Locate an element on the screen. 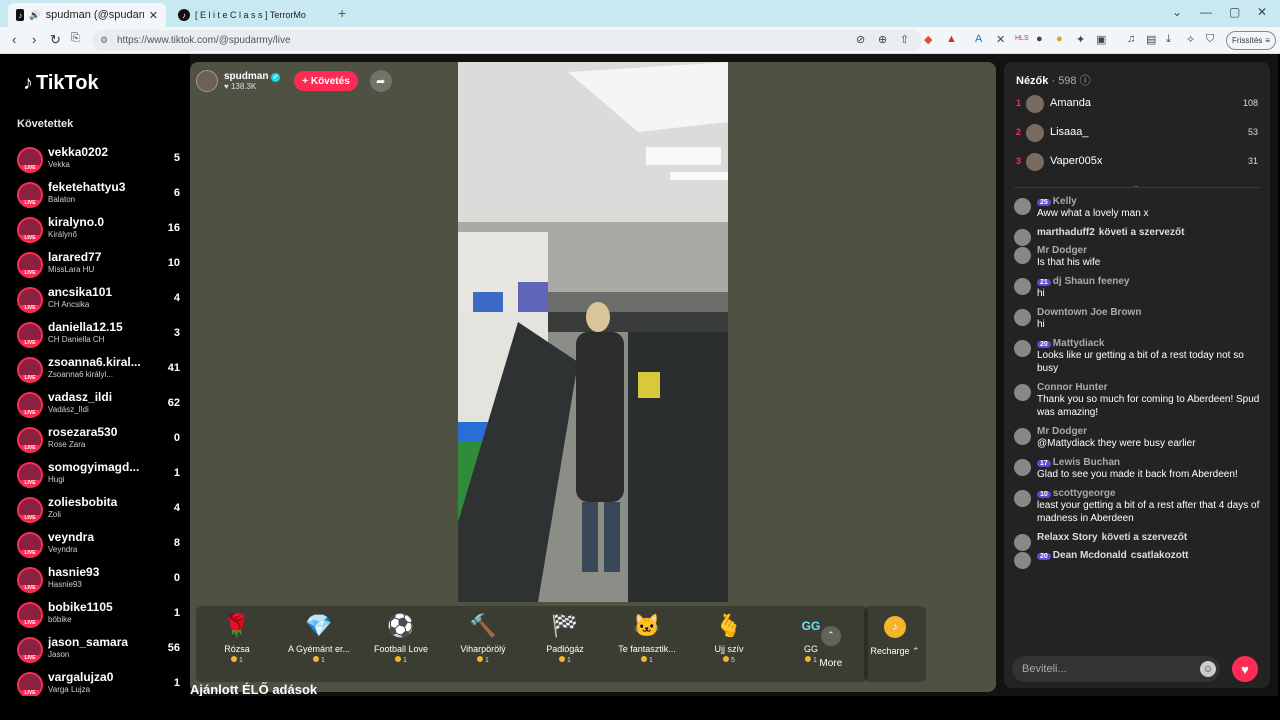  followed-live-item: LIVE larared77 MissLara HU 10 is located at coordinates (98, 264).